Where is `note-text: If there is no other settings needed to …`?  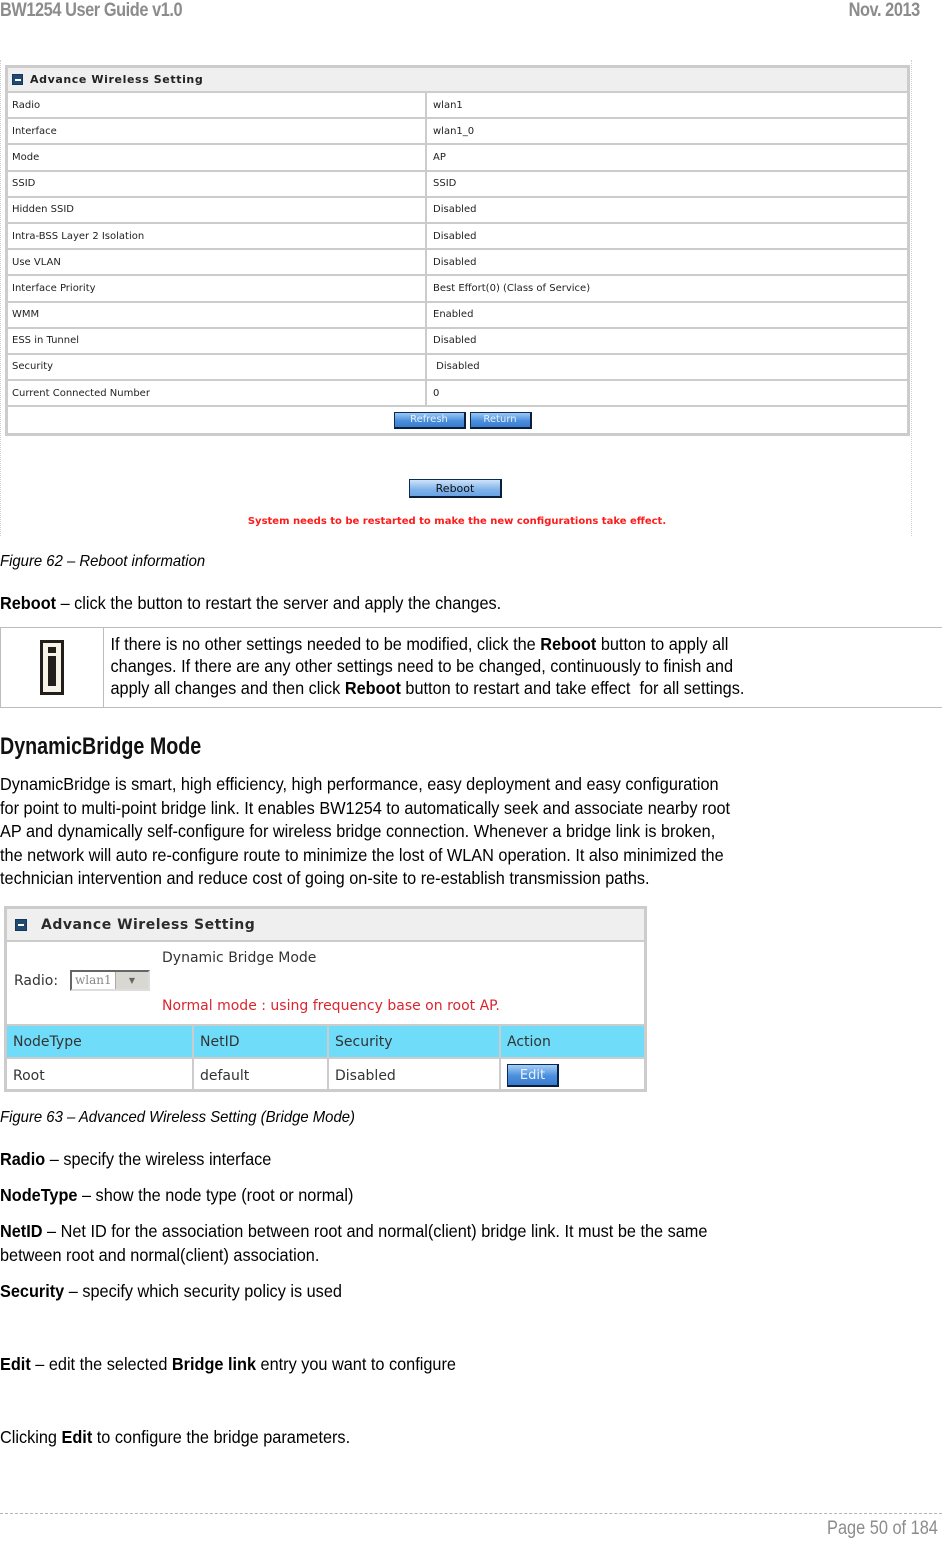 note-text: If there is no other settings needed to … is located at coordinates (493, 667).